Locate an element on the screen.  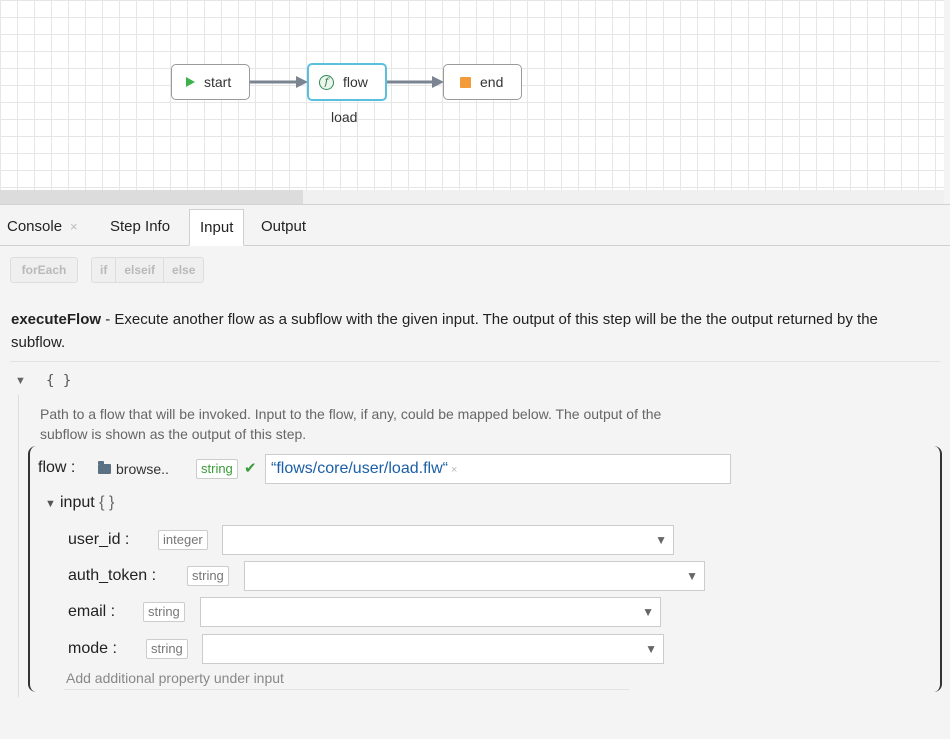
node-flow-label: flow is located at coordinates (355, 82).